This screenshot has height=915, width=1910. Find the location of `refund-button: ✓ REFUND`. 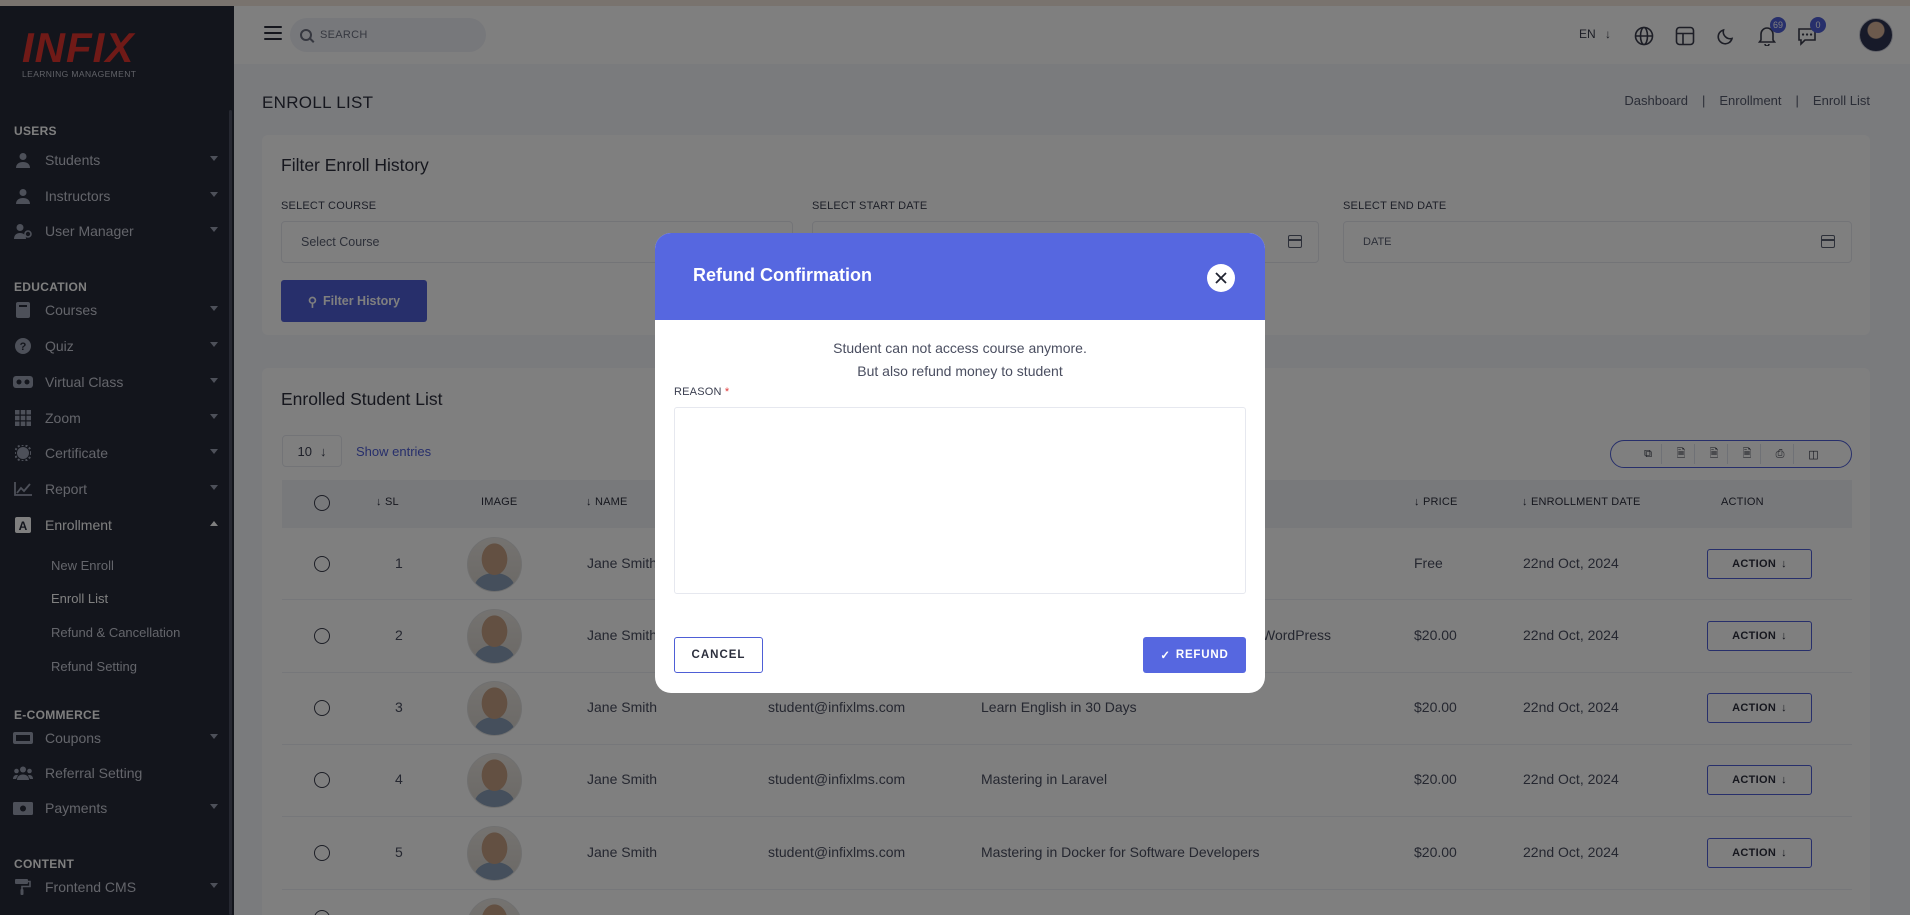

refund-button: ✓ REFUND is located at coordinates (1194, 655).